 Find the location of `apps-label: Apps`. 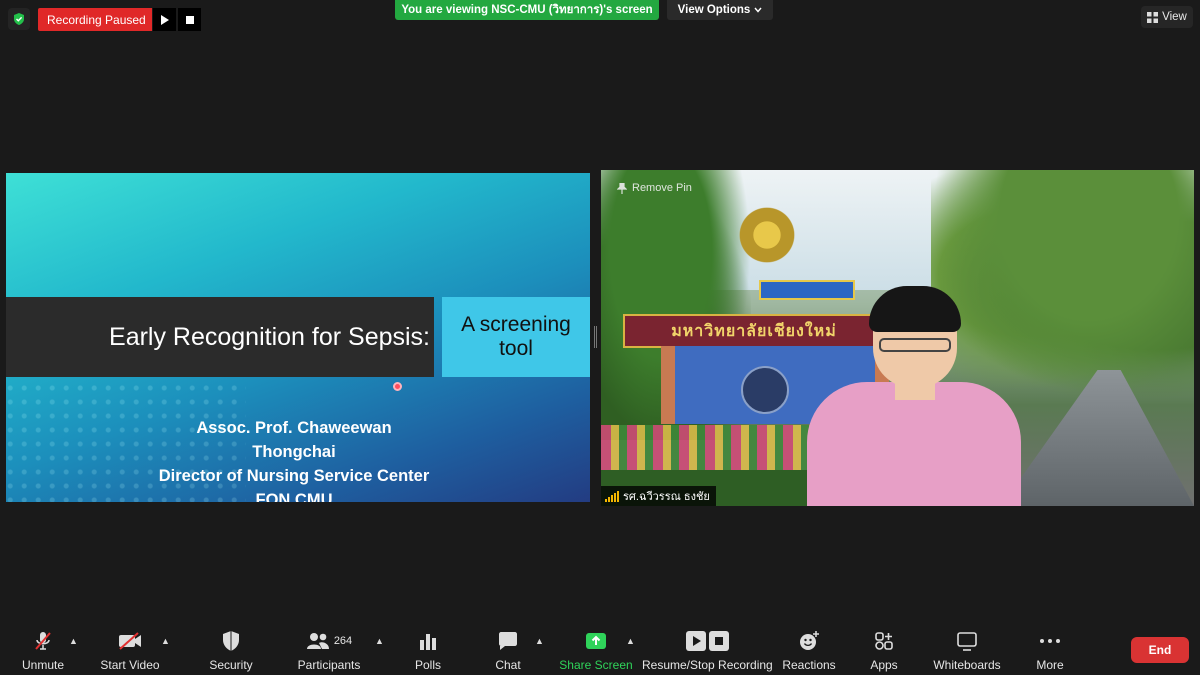

apps-label: Apps is located at coordinates (884, 665).